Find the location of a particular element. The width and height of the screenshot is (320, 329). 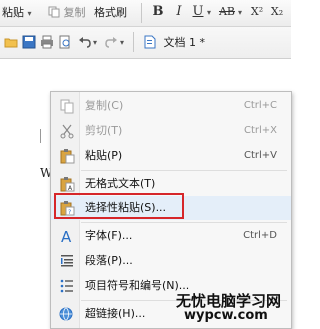

watermark-url: wypcw.com is located at coordinates (226, 315).